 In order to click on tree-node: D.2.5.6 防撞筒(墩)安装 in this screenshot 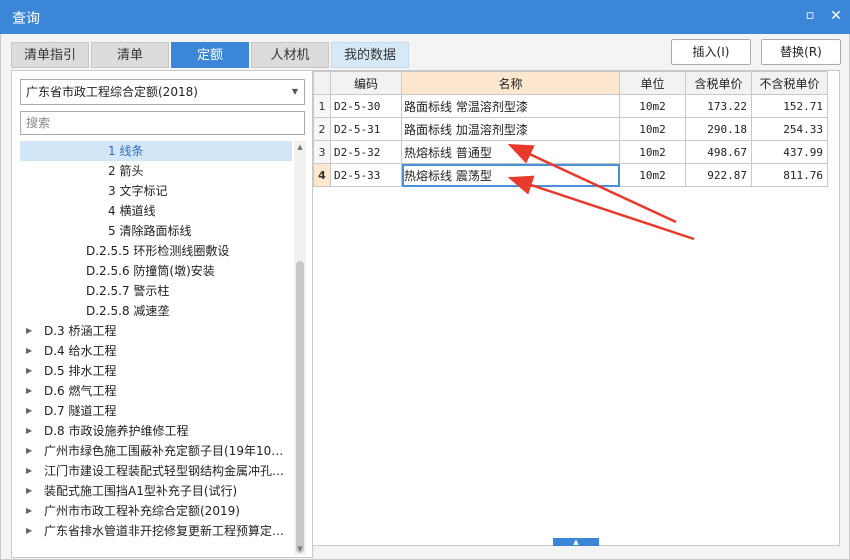, I will do `click(156, 271)`.